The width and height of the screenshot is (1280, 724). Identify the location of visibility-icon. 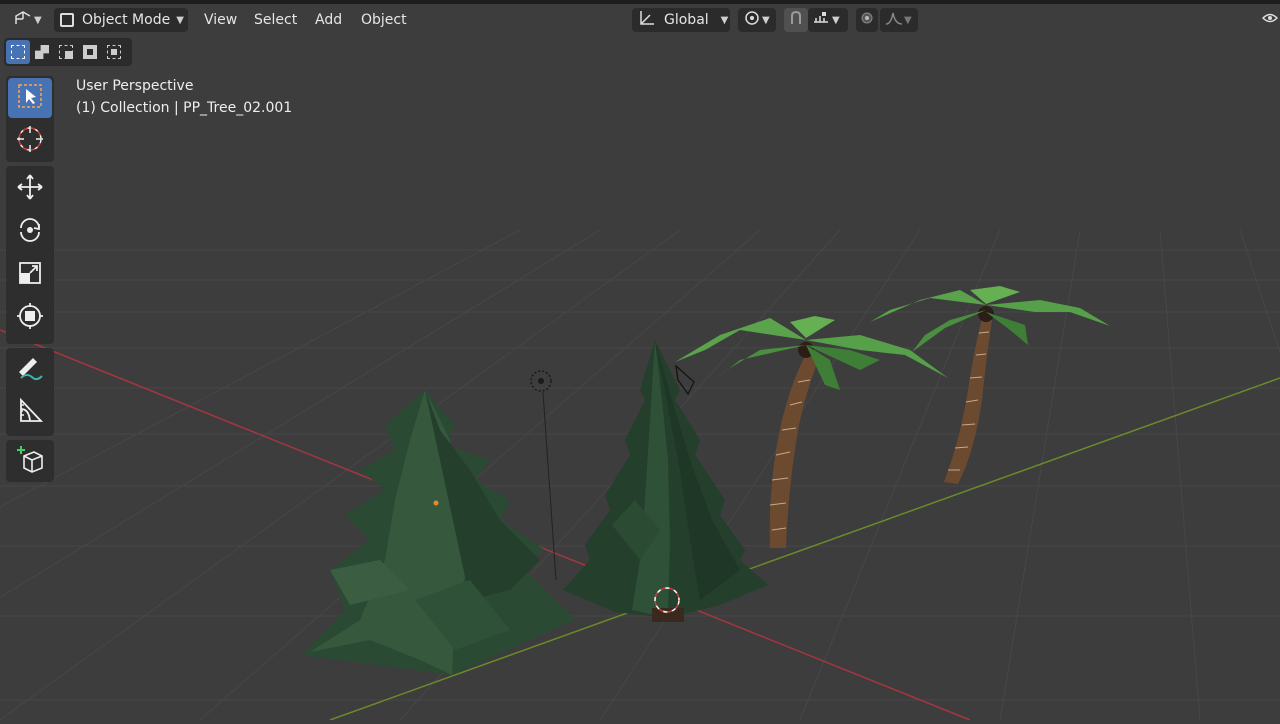
(1270, 20).